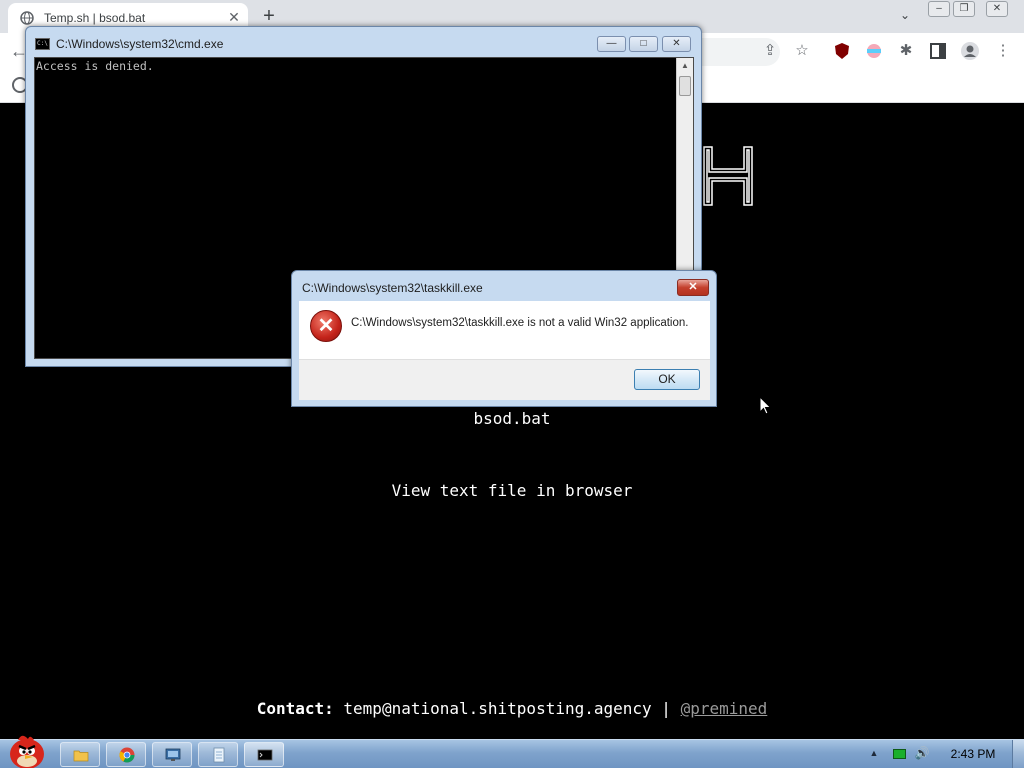 The width and height of the screenshot is (1024, 768). I want to click on notepad-icon, so click(219, 755).